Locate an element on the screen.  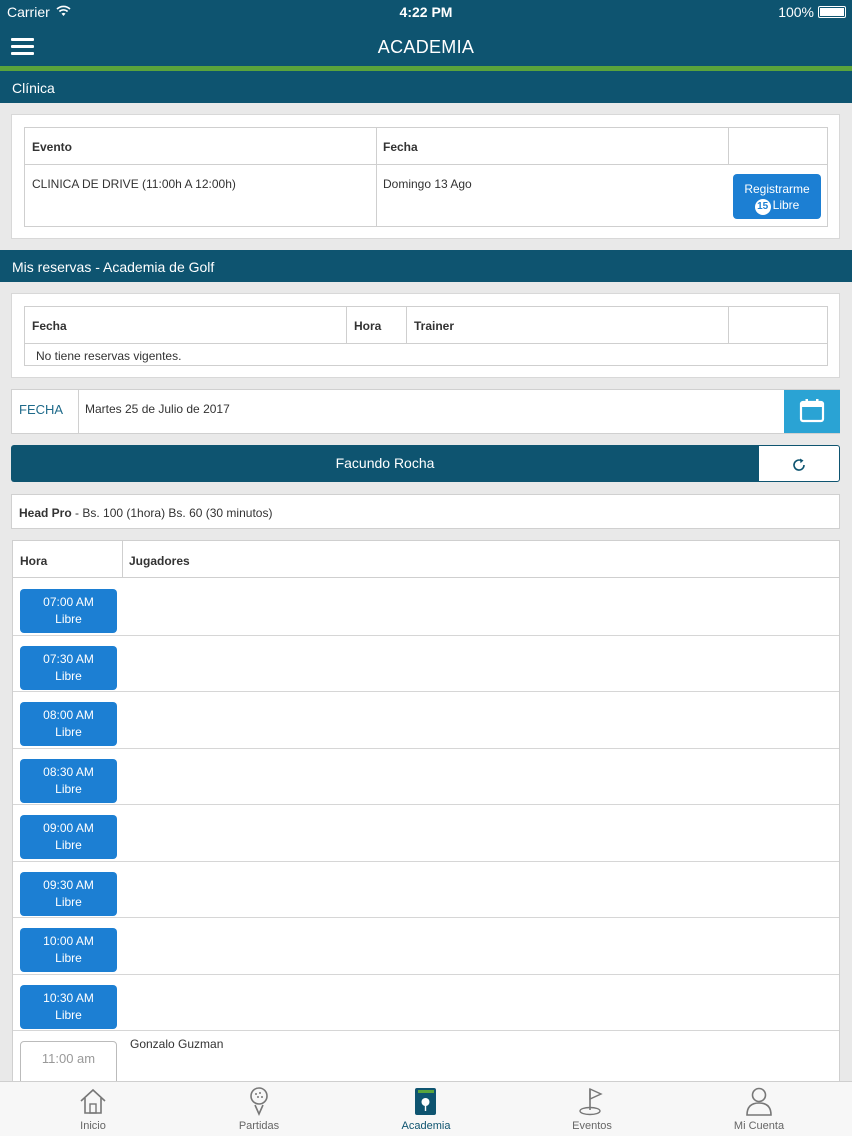
clock: 4:22 PM is located at coordinates (426, 12).